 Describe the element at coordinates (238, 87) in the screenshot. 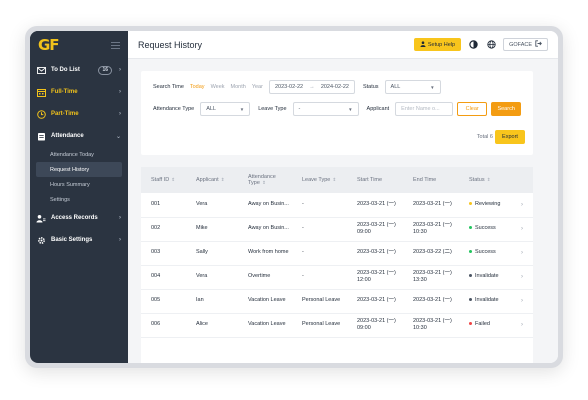

I see `time-option-month: Month` at that location.